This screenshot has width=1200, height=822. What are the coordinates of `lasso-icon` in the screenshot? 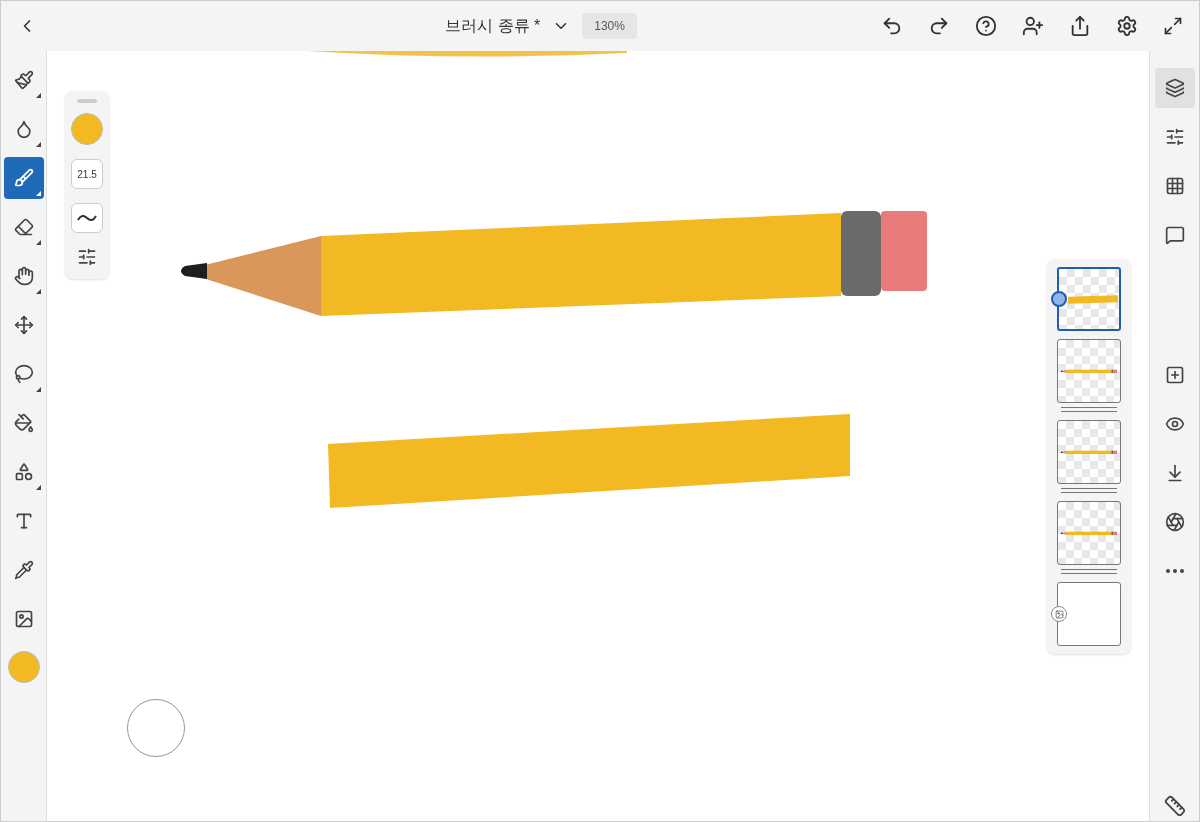 It's located at (23, 374).